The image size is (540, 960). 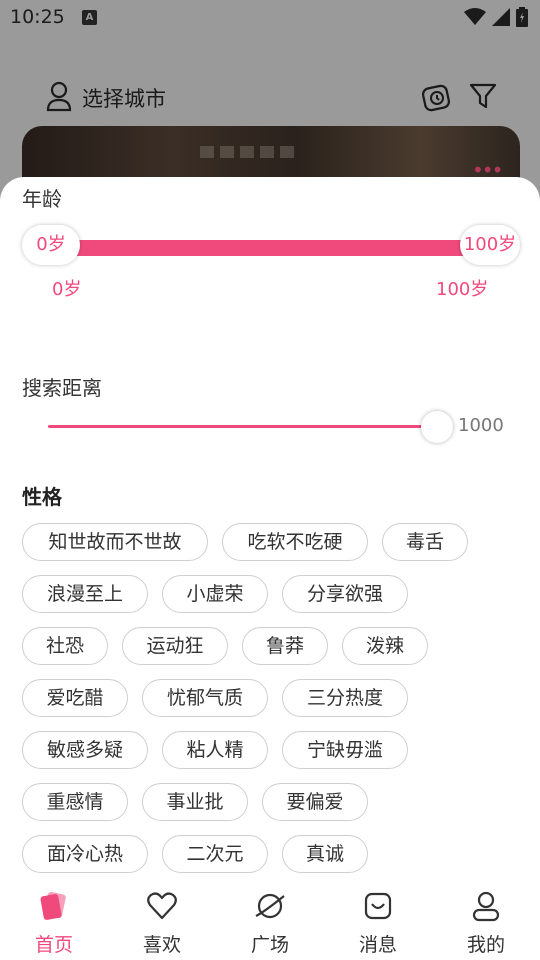 What do you see at coordinates (75, 698) in the screenshot?
I see `personality-tag: 爱吃醋` at bounding box center [75, 698].